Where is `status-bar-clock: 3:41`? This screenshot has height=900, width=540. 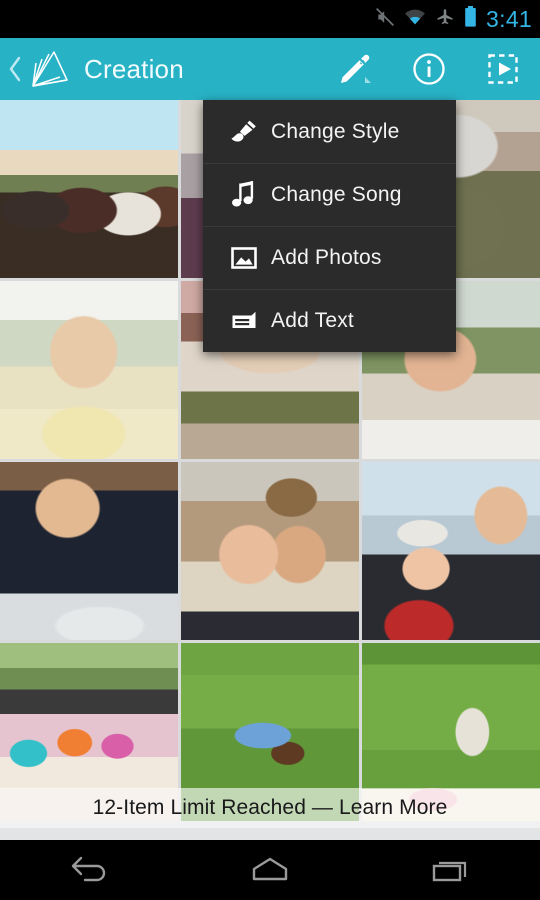 status-bar-clock: 3:41 is located at coordinates (509, 18).